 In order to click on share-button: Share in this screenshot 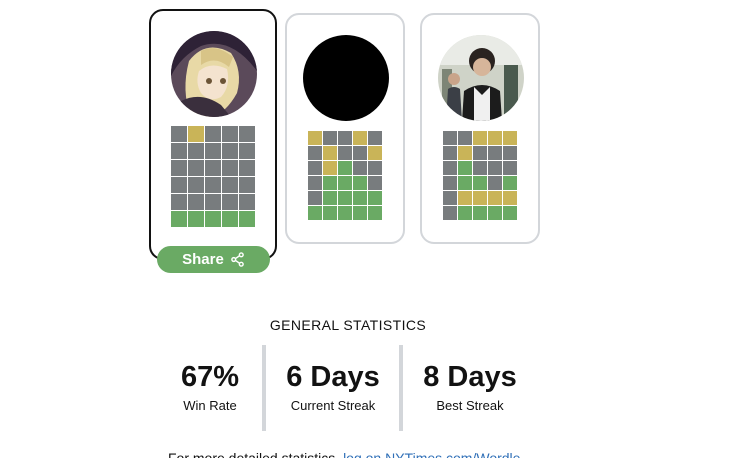, I will do `click(213, 259)`.